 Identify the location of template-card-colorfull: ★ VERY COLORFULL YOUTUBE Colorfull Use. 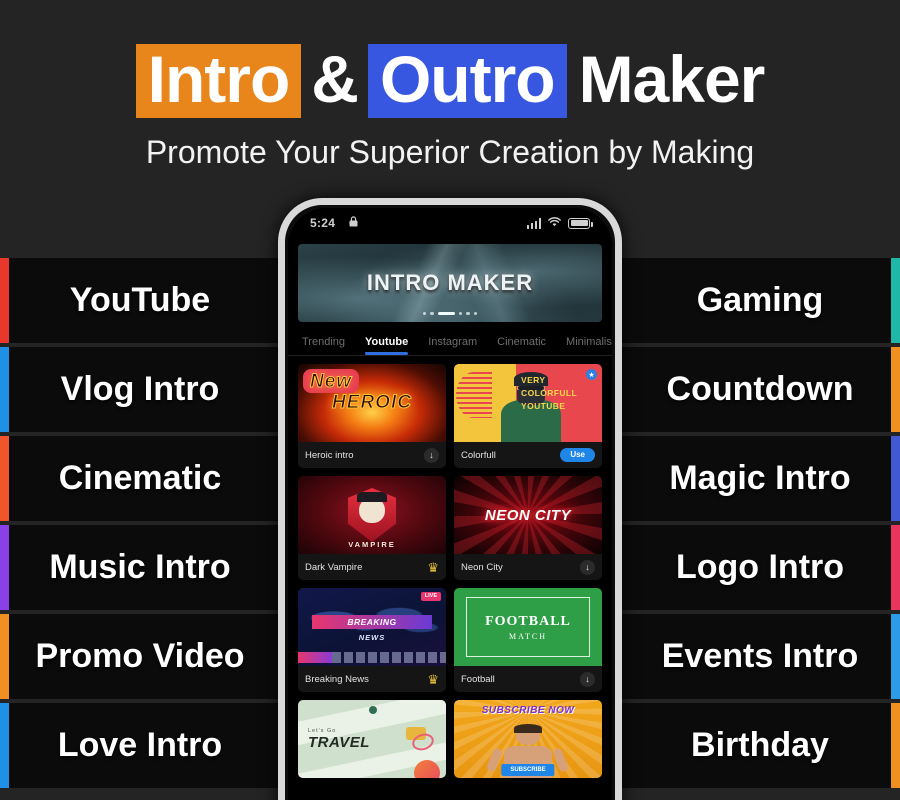
(528, 416).